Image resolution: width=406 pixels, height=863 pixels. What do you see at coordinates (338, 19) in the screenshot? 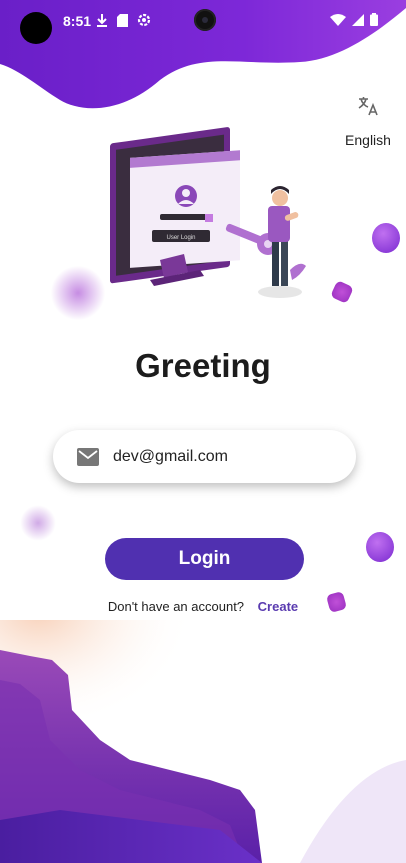
I see `wifi-icon` at bounding box center [338, 19].